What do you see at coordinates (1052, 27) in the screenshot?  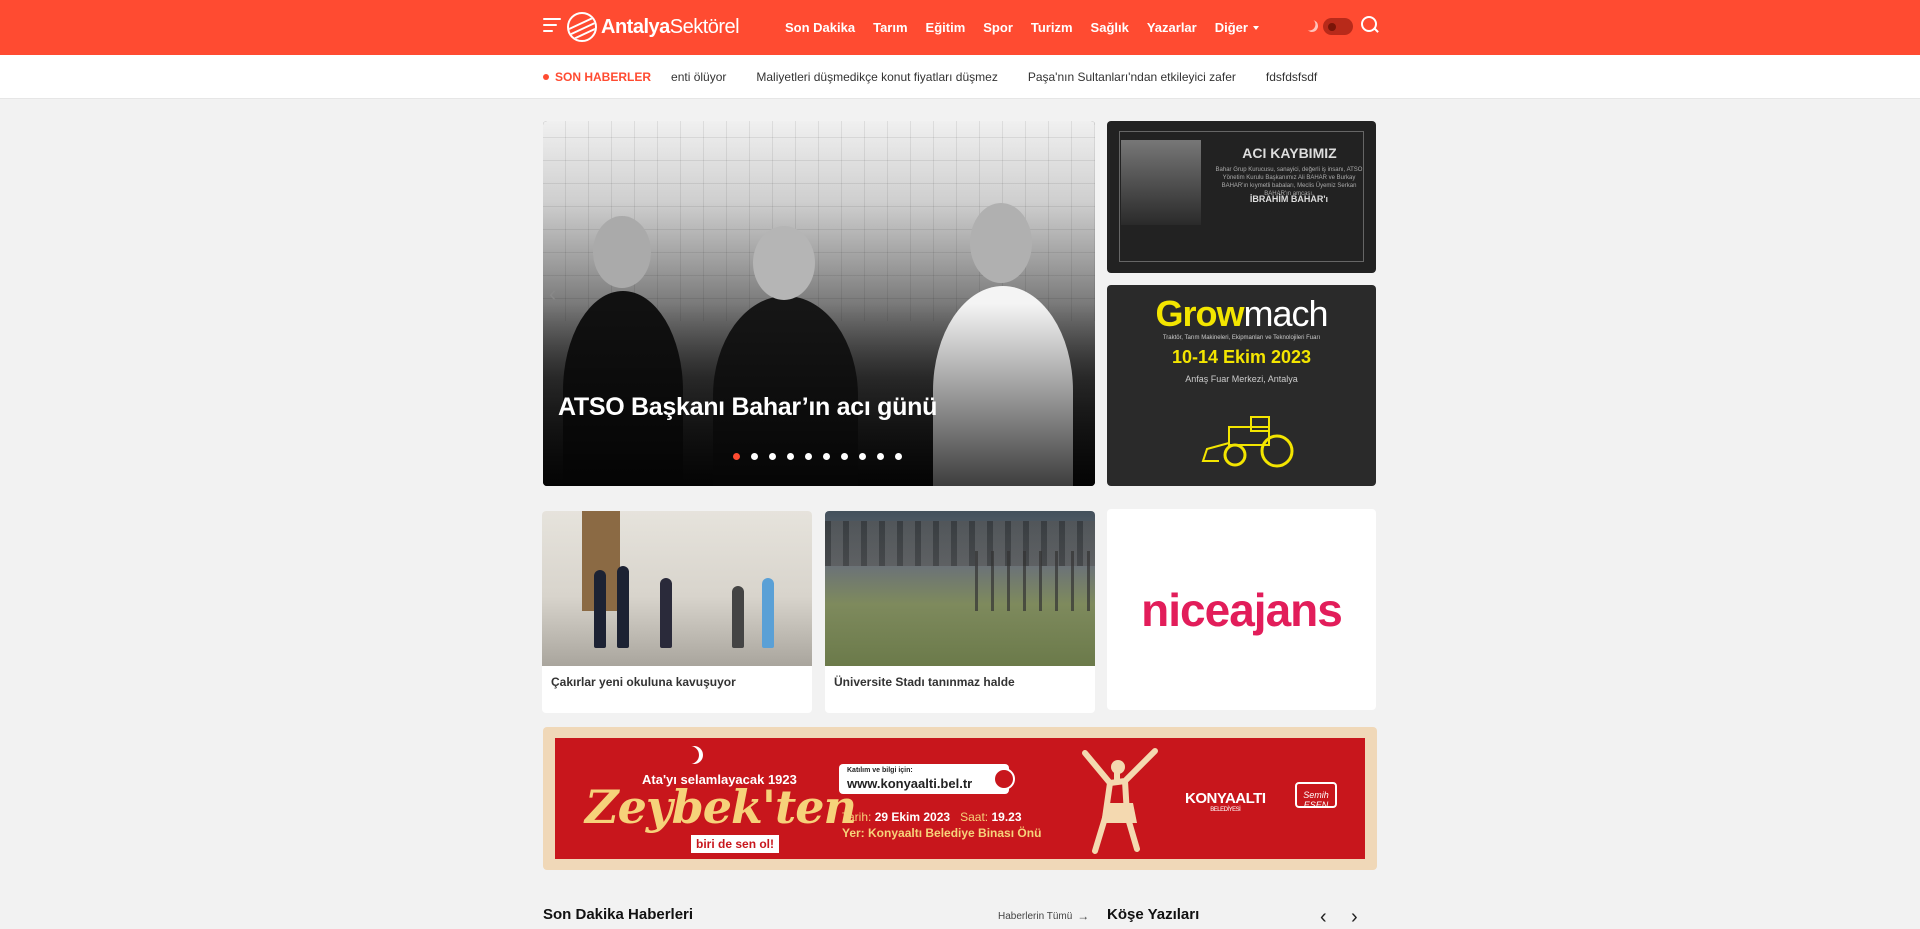 I see `nav-turizm: Turizm` at bounding box center [1052, 27].